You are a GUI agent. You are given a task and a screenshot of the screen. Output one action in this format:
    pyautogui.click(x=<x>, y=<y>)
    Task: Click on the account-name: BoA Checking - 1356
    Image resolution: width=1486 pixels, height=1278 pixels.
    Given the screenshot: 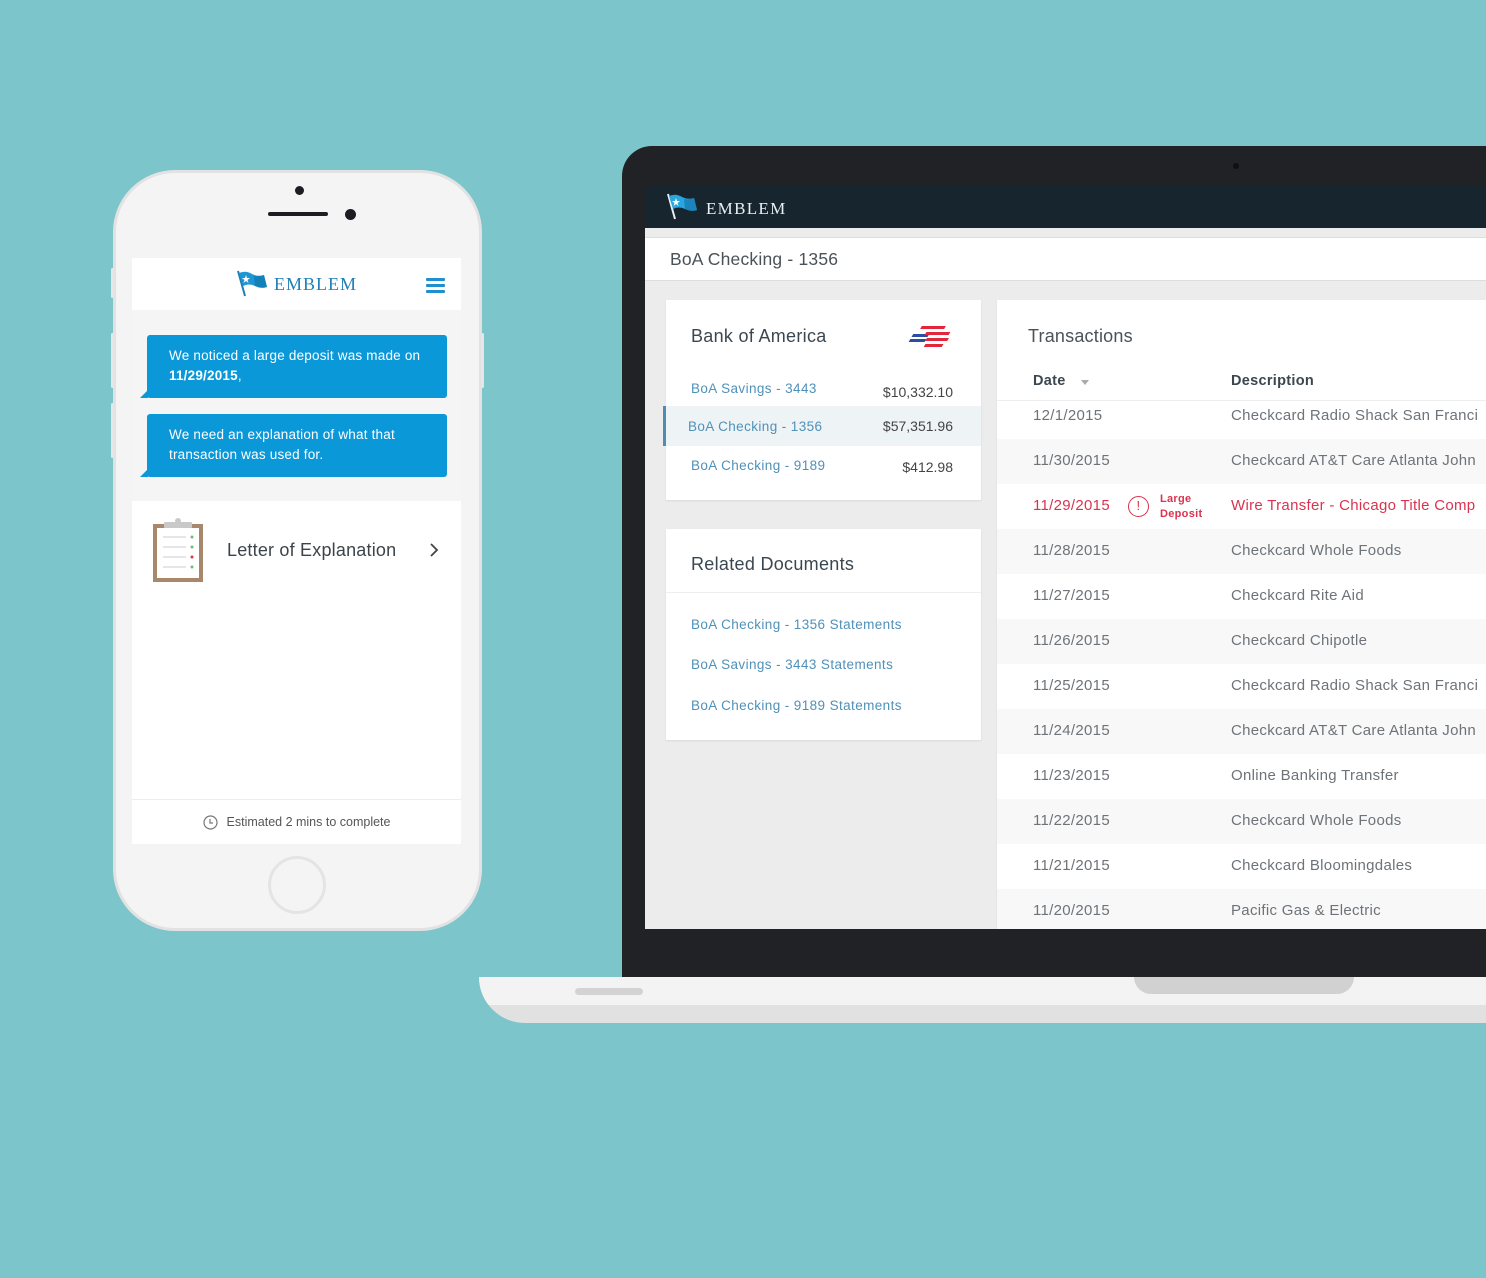 What is the action you would take?
    pyautogui.click(x=755, y=426)
    